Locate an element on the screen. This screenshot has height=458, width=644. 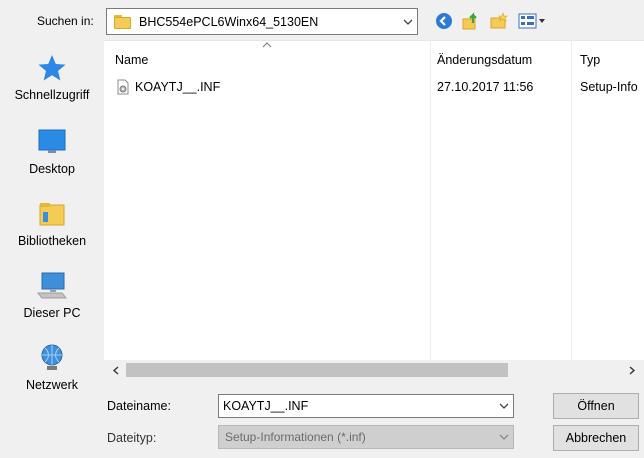
computer-icon is located at coordinates (52, 286).